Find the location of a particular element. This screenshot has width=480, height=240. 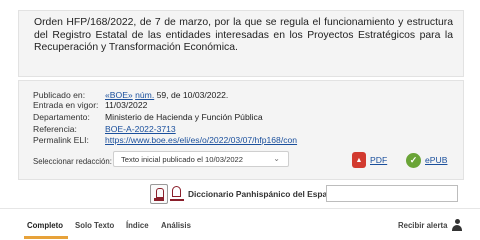

recibir-alerta-button: Recibir alerta is located at coordinates (422, 225).